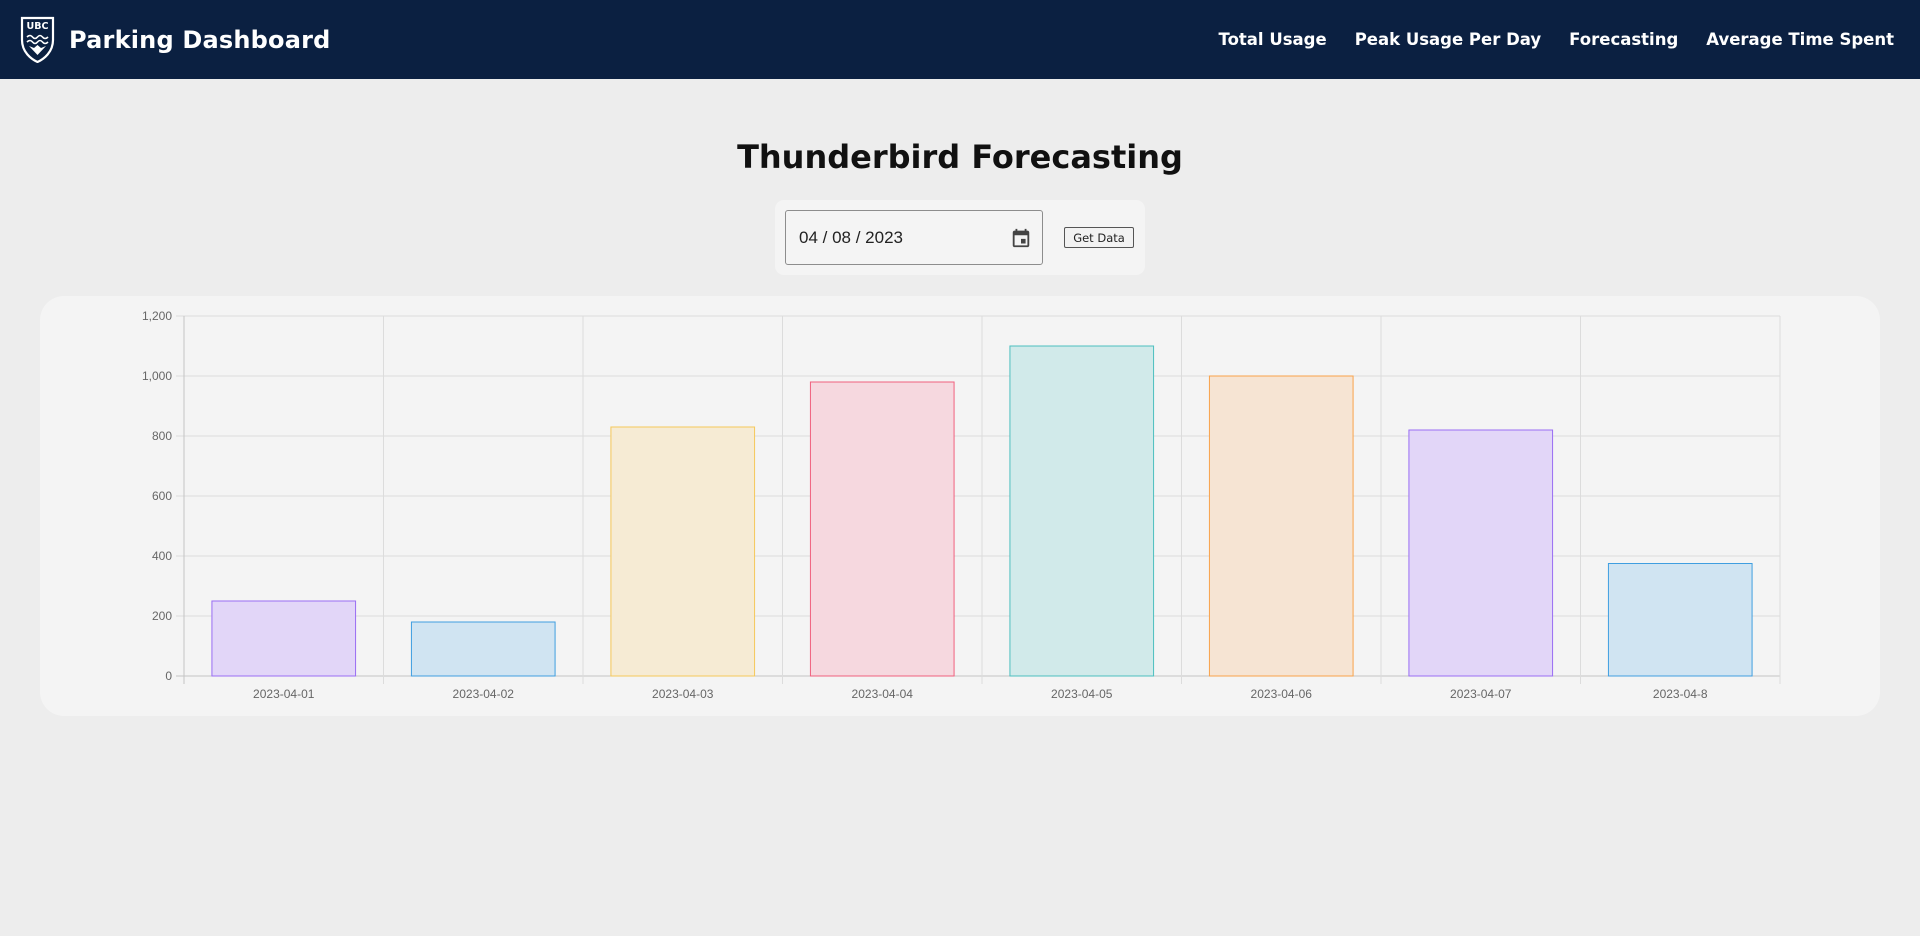  Describe the element at coordinates (1623, 39) in the screenshot. I see `nav-link-forecasting: Forecasting` at that location.